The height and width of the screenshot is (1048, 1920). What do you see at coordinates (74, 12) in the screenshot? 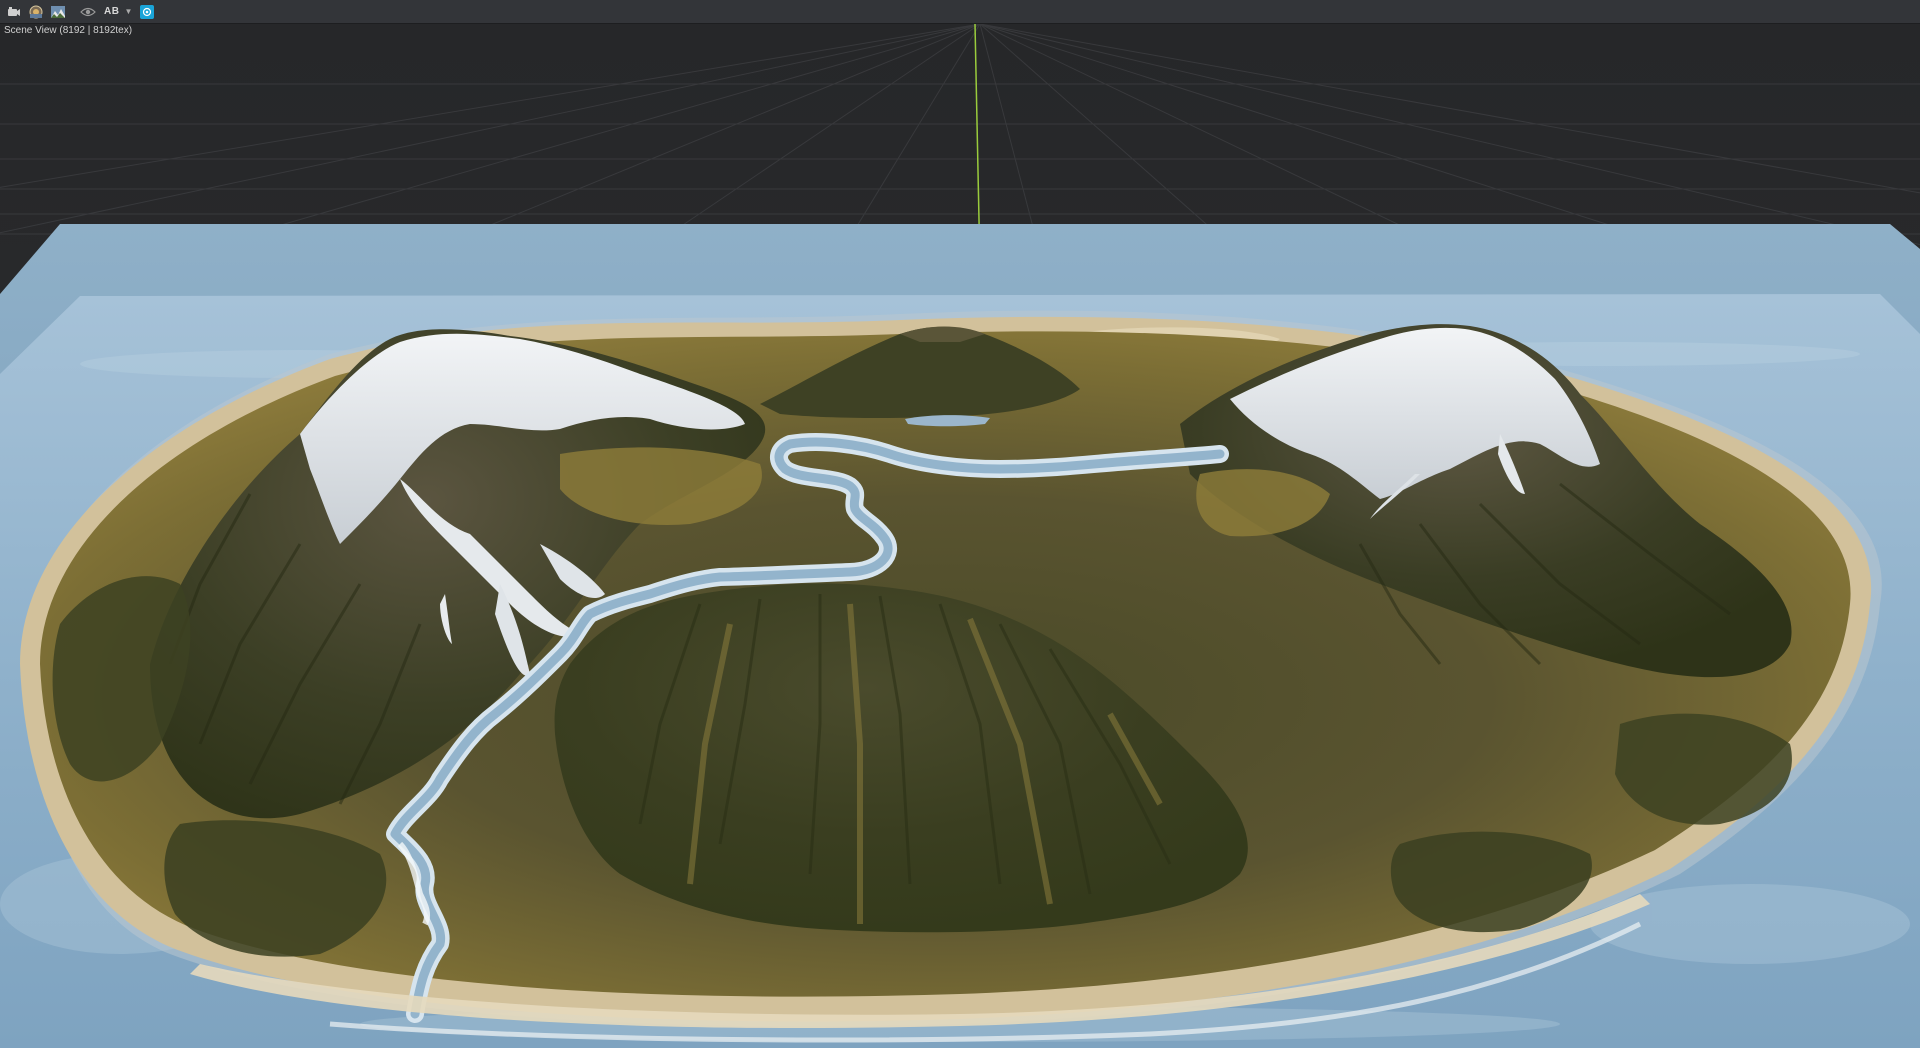
I see `toolbar-separator` at bounding box center [74, 12].